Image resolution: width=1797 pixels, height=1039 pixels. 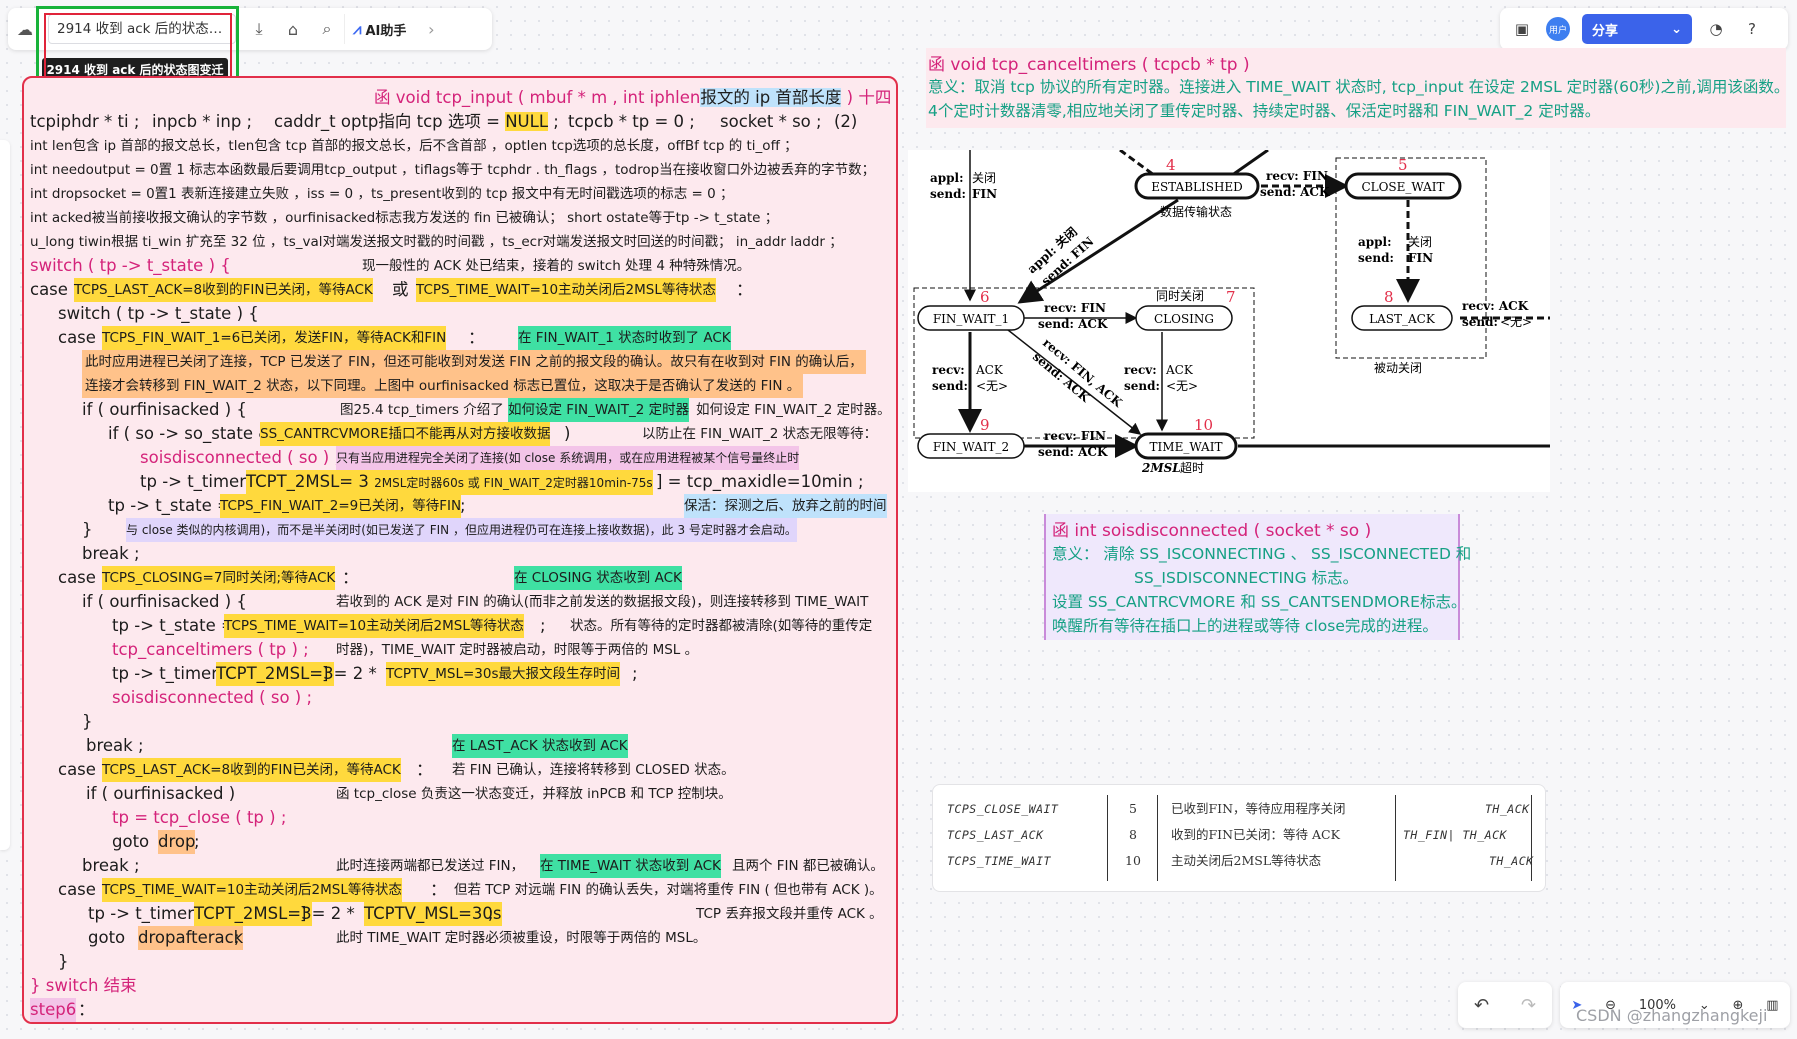 What do you see at coordinates (293, 29) in the screenshot?
I see `tag-icon: ⌂` at bounding box center [293, 29].